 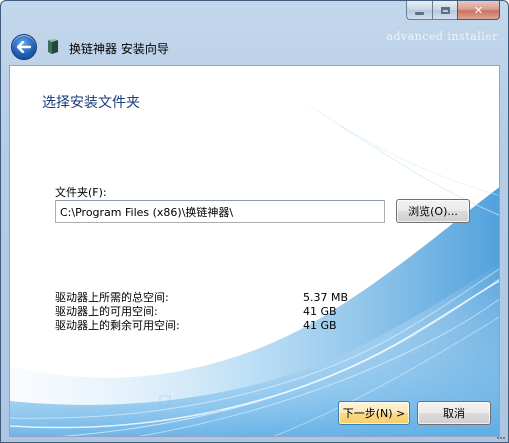 I want to click on maximize-button, so click(x=444, y=10).